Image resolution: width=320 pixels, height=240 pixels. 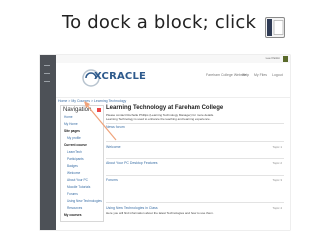 What do you see at coordinates (73, 215) in the screenshot?
I see `nav-item-14: My courses` at bounding box center [73, 215].